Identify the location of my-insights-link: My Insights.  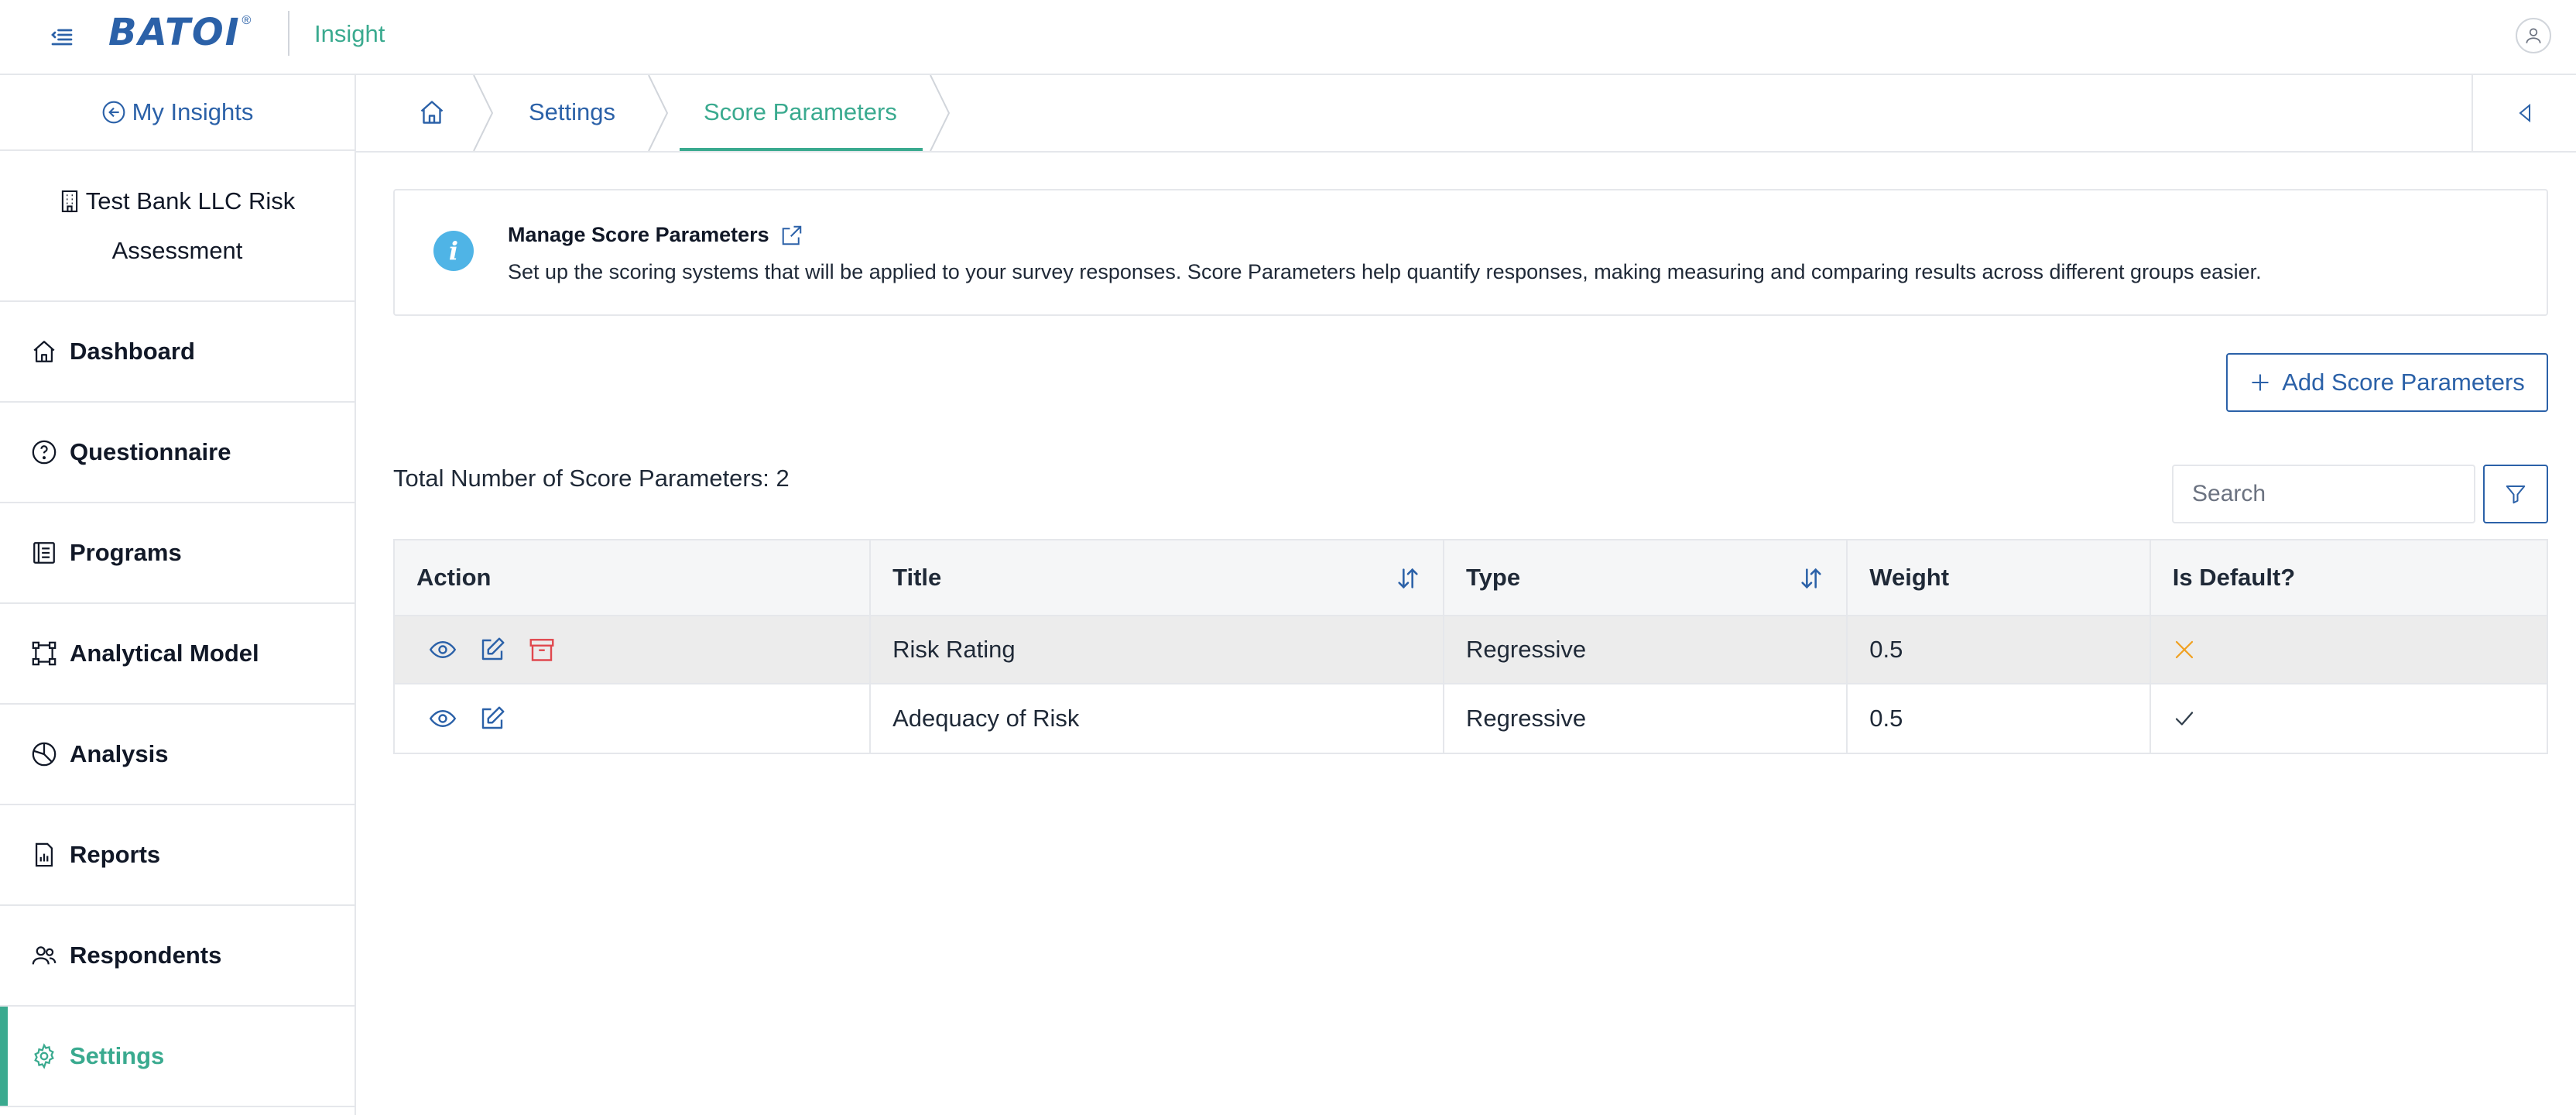
(177, 113).